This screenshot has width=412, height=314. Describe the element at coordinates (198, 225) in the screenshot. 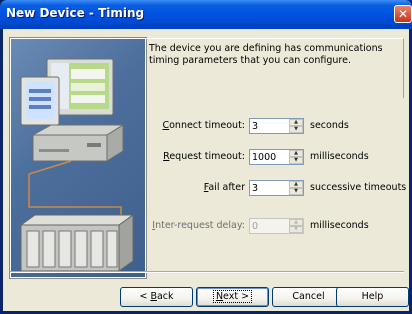

I see `inter-request-delay-label: Inter-request delay:` at that location.